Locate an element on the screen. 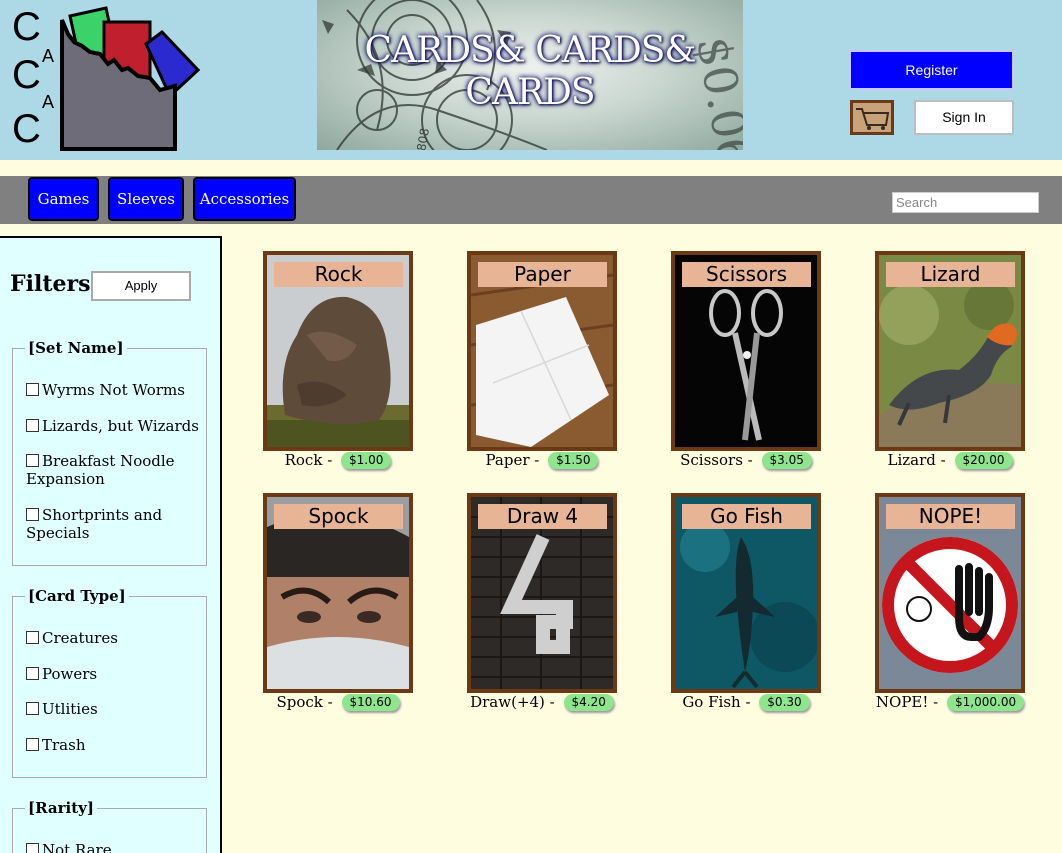 The height and width of the screenshot is (853, 1062). card-label: Paper is located at coordinates (542, 274).